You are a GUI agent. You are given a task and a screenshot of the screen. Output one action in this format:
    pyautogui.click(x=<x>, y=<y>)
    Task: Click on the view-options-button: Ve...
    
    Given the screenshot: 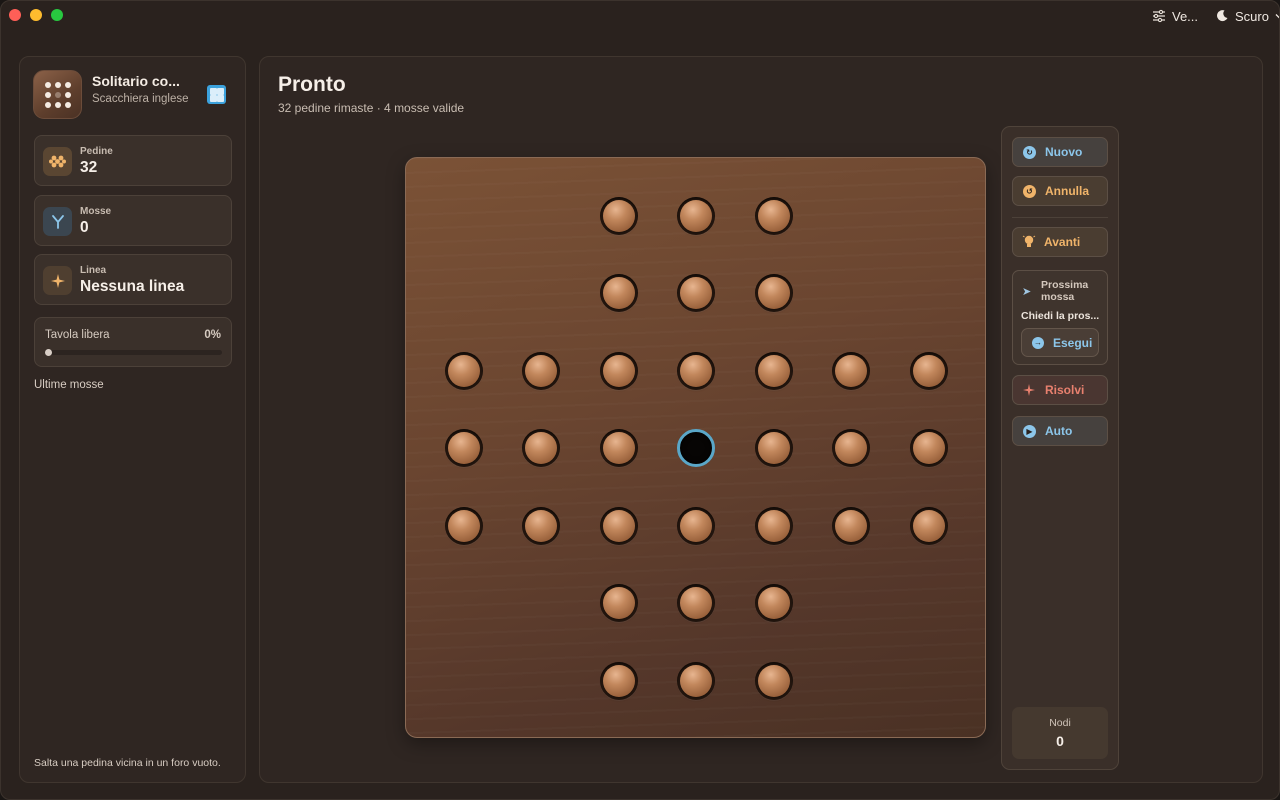 What is the action you would take?
    pyautogui.click(x=1175, y=16)
    